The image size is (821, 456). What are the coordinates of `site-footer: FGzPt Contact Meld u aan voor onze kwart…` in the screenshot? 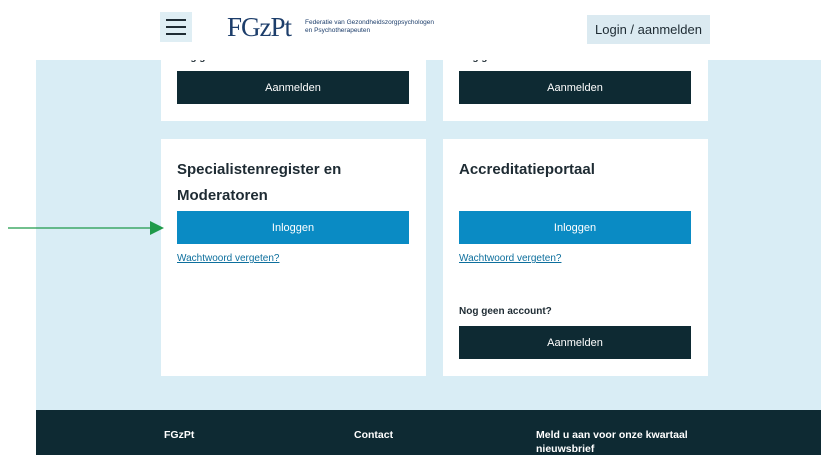 It's located at (428, 432).